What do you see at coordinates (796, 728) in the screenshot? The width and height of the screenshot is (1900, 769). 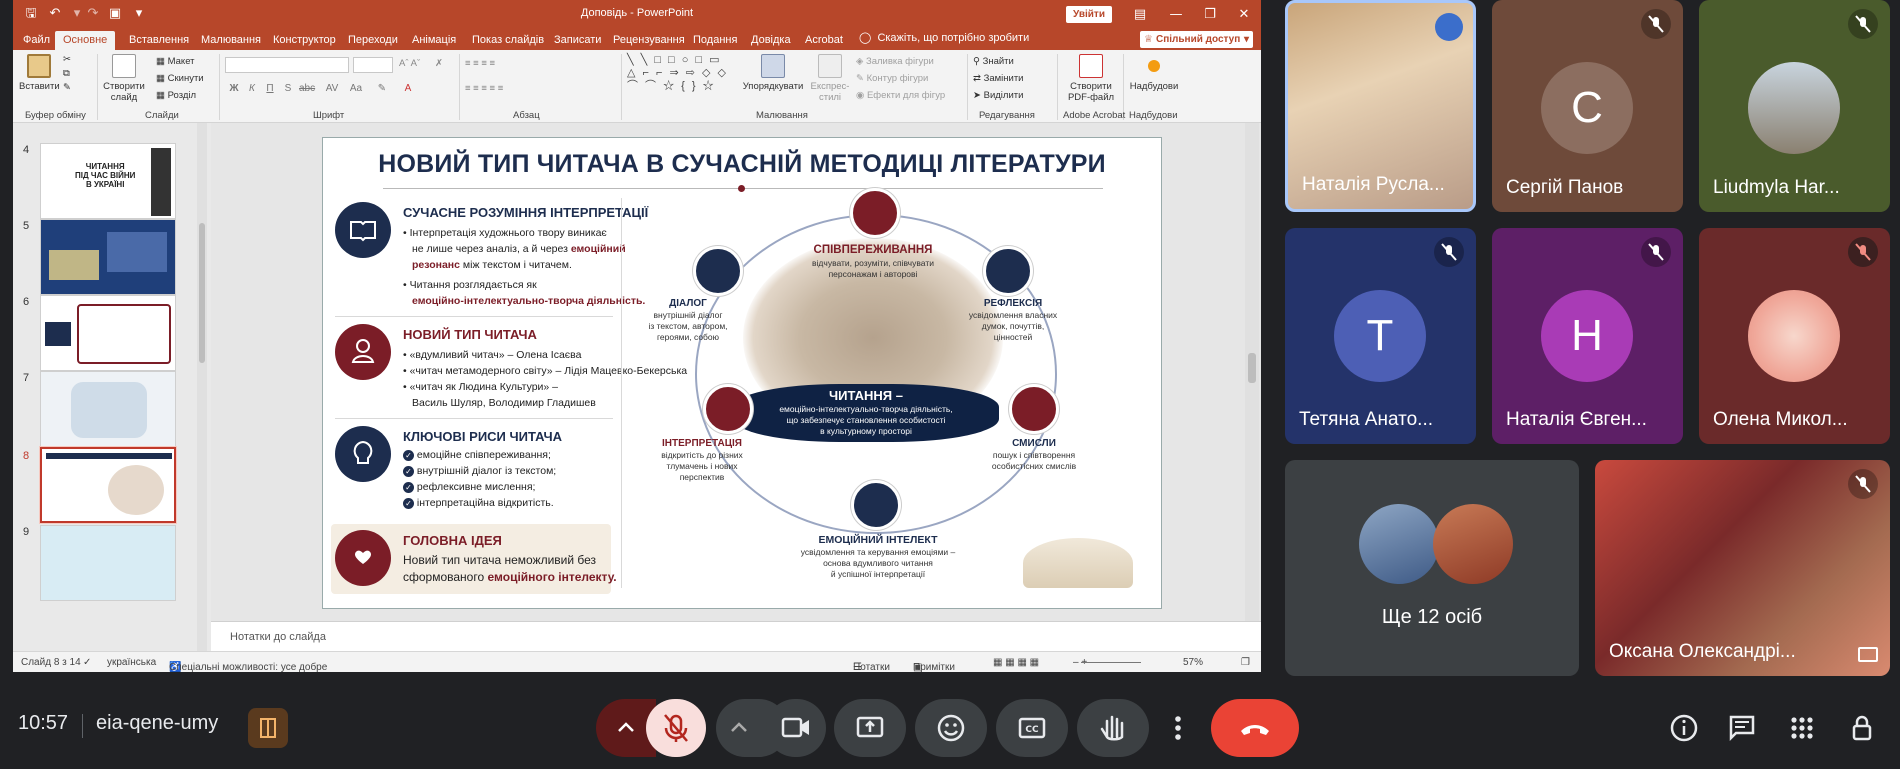 I see `camera-toggle-button` at bounding box center [796, 728].